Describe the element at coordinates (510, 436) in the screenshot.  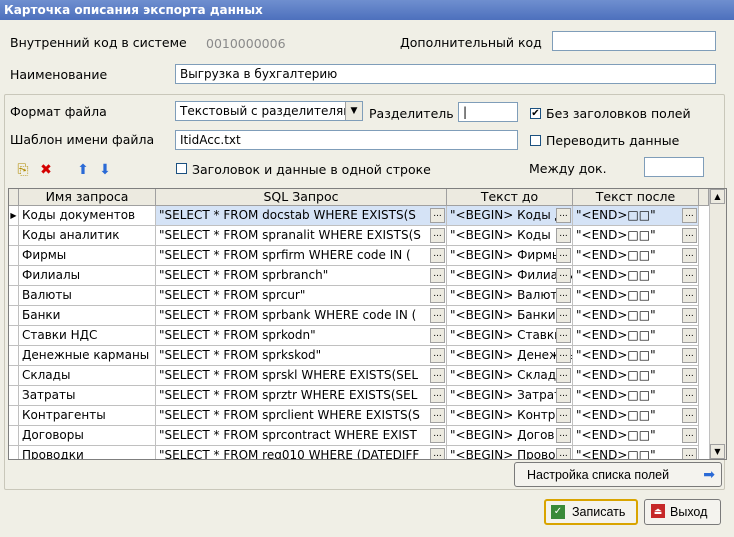
I see `cell-before: "<BEGIN> Догов` at that location.